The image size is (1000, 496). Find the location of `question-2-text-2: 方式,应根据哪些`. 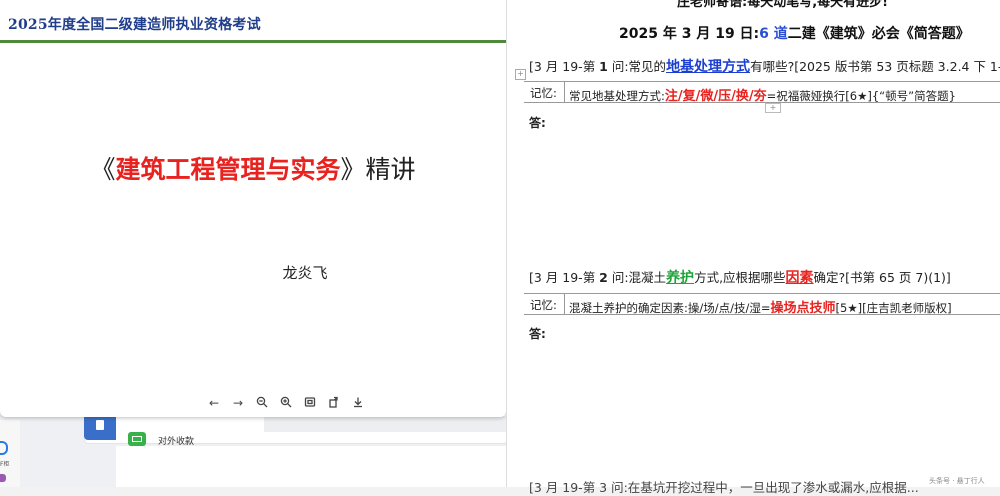

question-2-text-2: 方式,应根据哪些 is located at coordinates (740, 277).